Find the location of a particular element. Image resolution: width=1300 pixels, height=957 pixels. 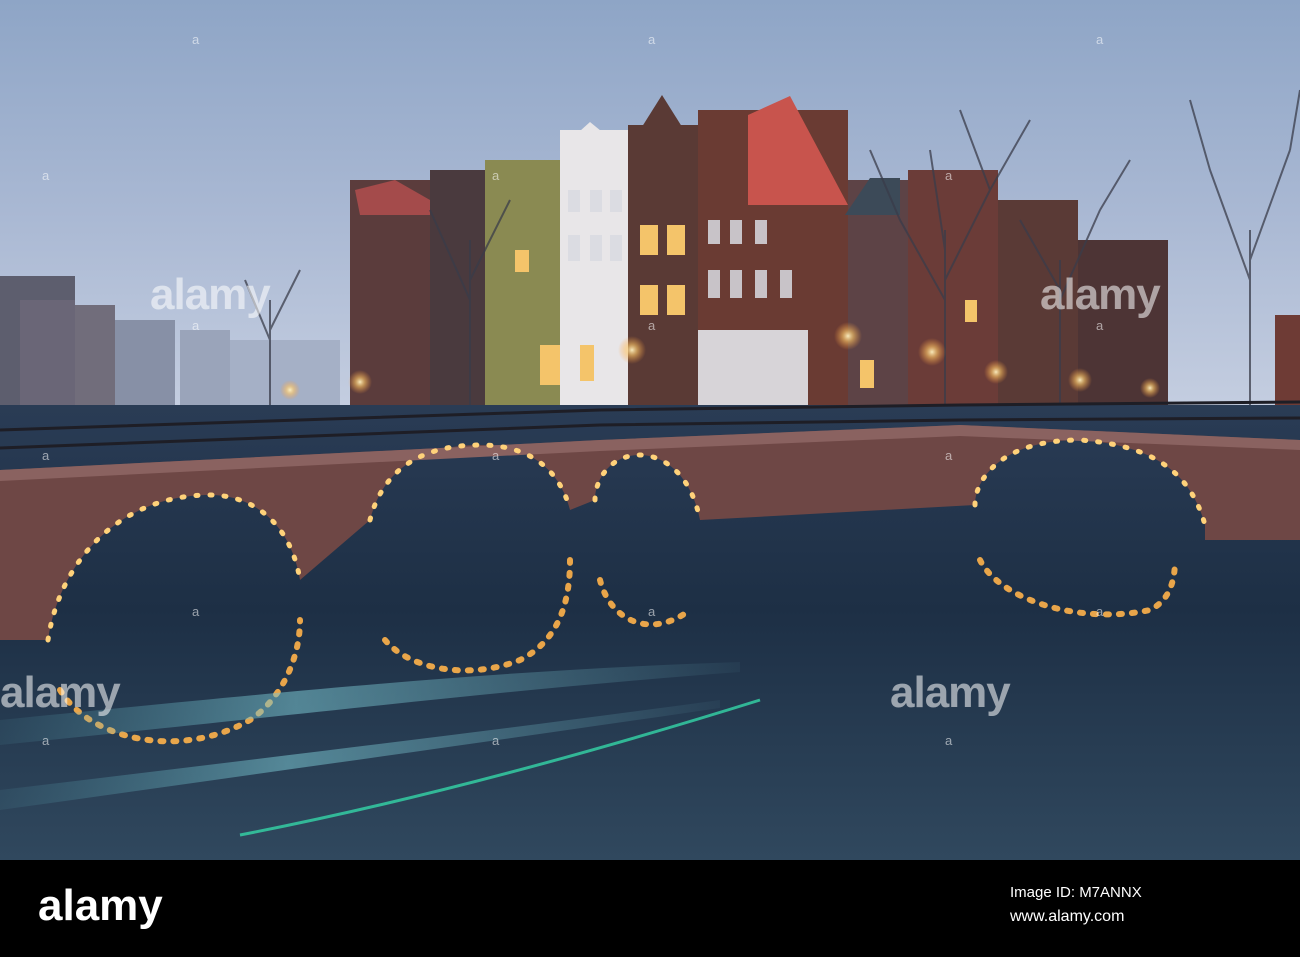

alamy-logo: alamy is located at coordinates (100, 906).